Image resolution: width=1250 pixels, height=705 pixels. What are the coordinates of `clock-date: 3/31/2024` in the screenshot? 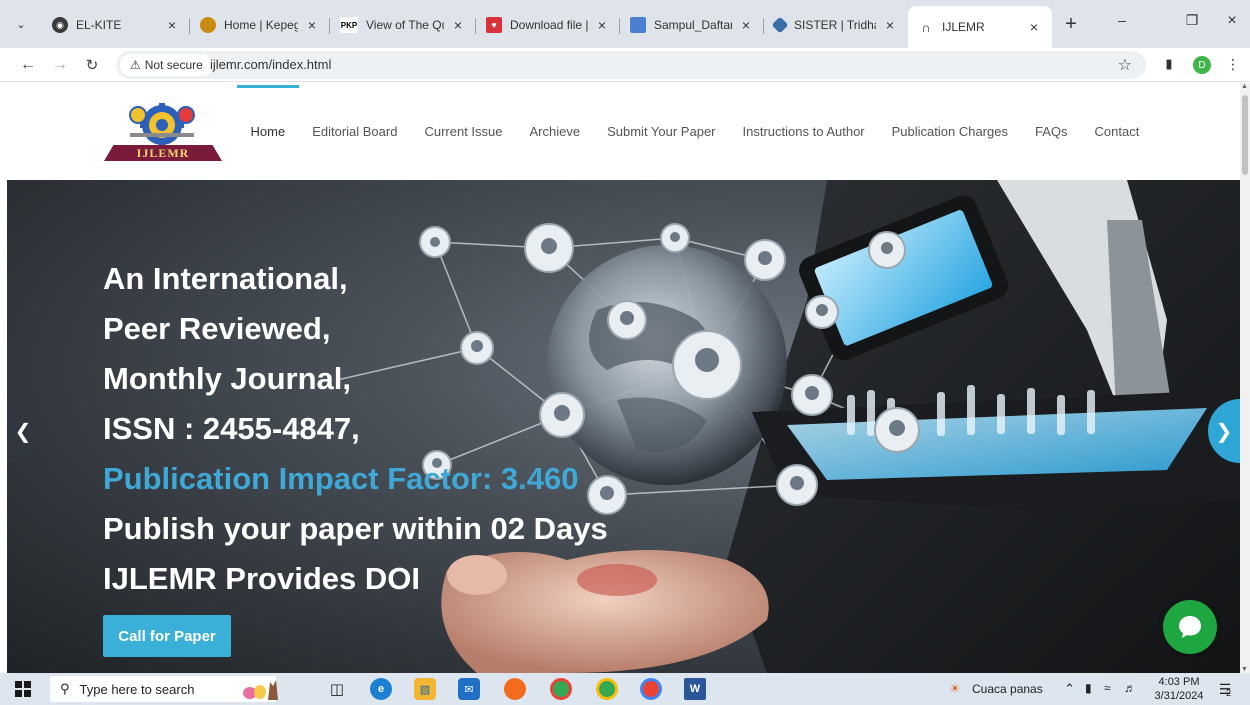 It's located at (1179, 696).